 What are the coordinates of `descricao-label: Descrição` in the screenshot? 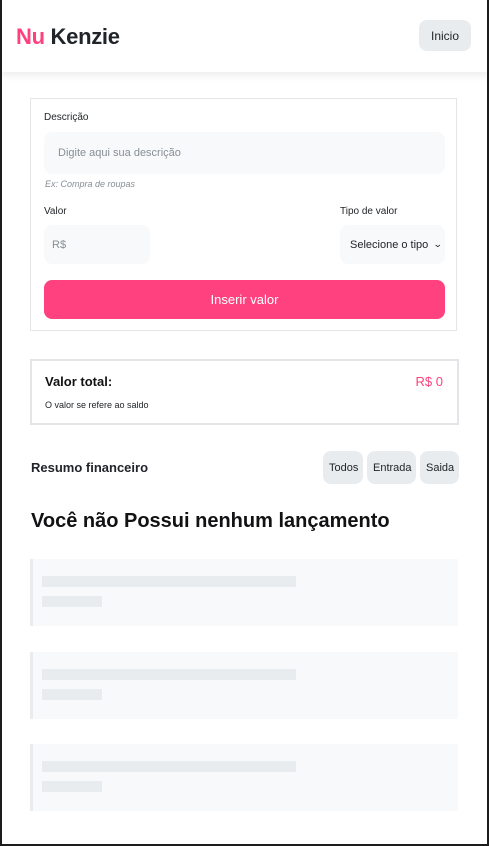 It's located at (66, 117).